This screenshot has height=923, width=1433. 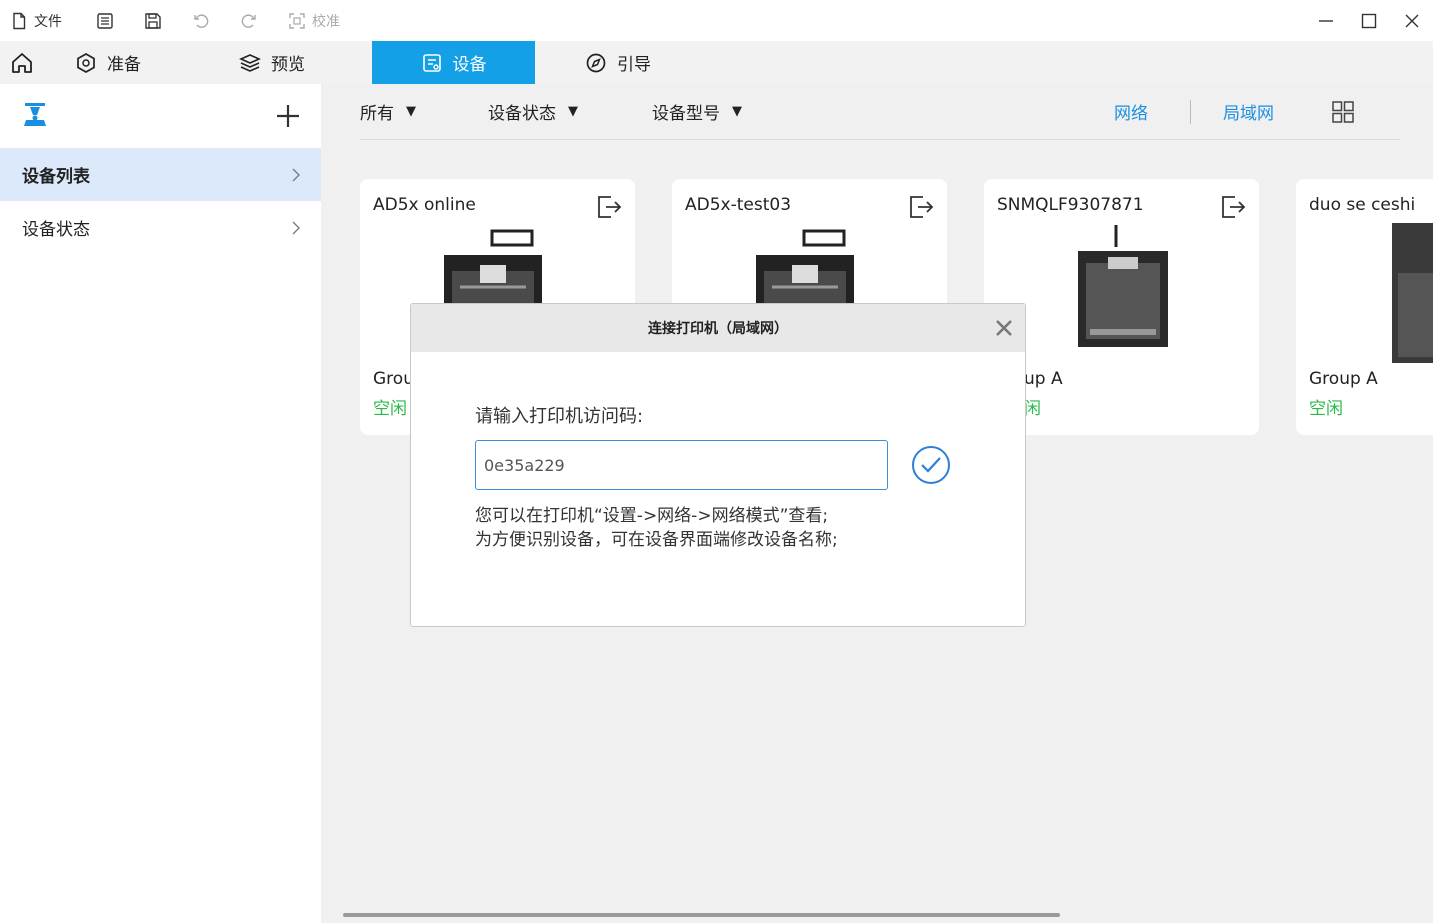 What do you see at coordinates (1364, 307) in the screenshot?
I see `device-card: duo se ceshi Group A 空闲` at bounding box center [1364, 307].